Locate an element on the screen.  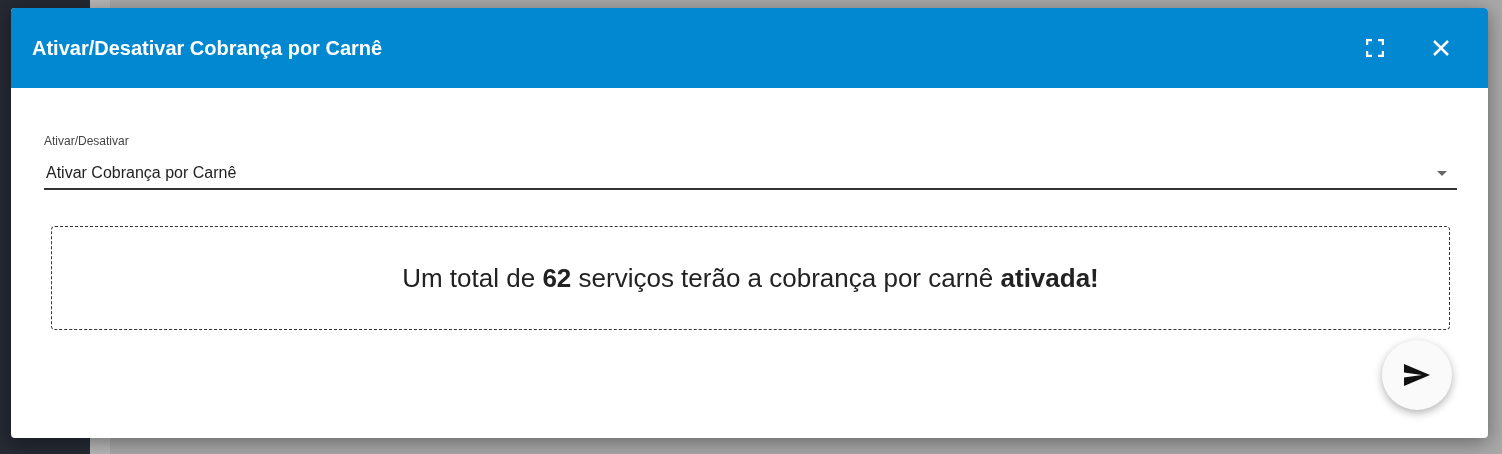
field-label: Ativar/Desativar is located at coordinates (87, 141).